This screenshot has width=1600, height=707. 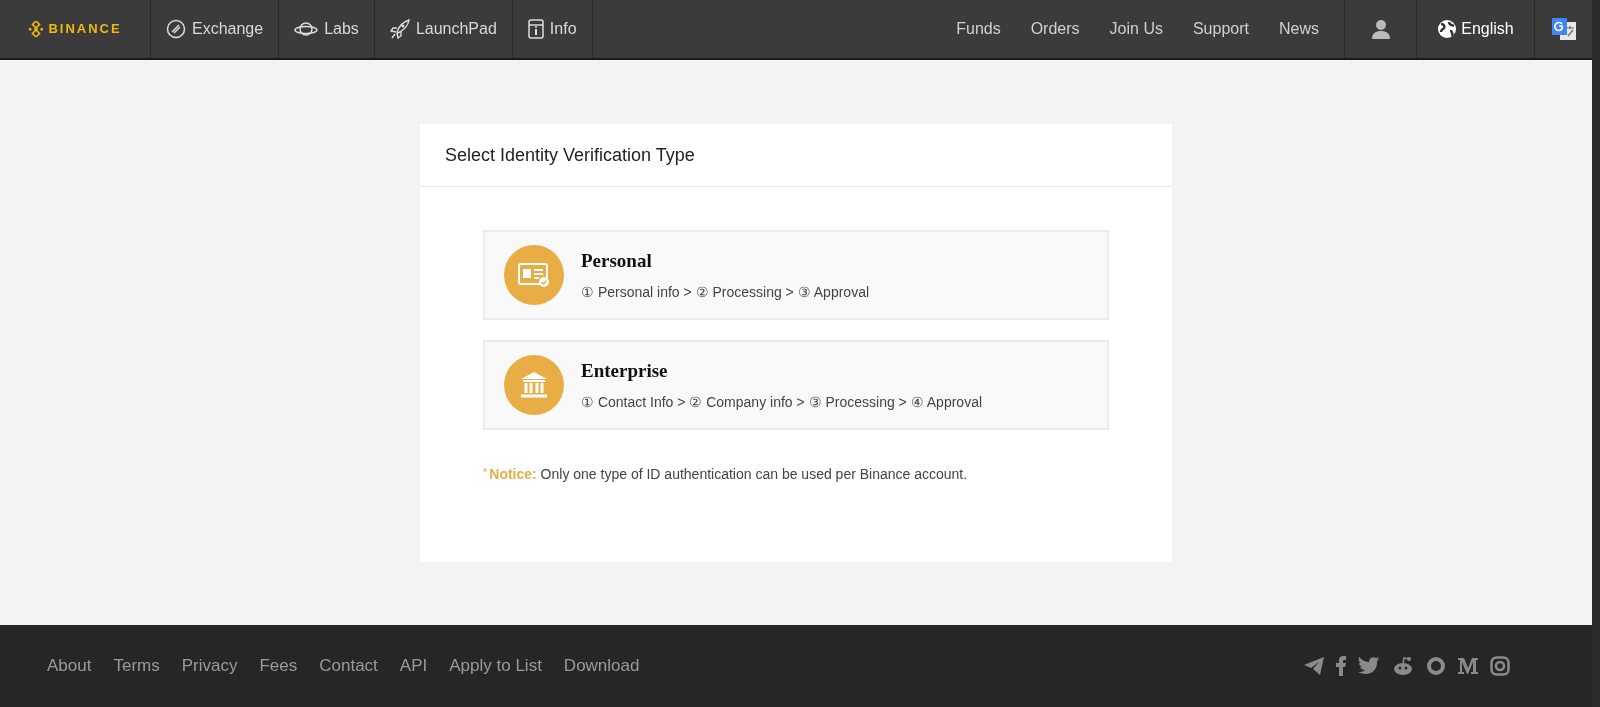 I want to click on slashed-circle-icon, so click(x=176, y=29).